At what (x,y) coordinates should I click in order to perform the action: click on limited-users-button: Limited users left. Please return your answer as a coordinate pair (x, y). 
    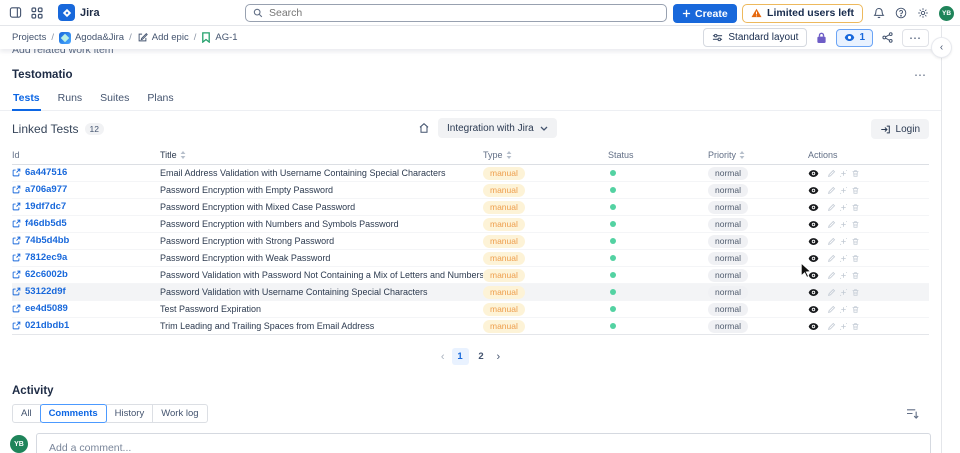
    Looking at the image, I should click on (802, 13).